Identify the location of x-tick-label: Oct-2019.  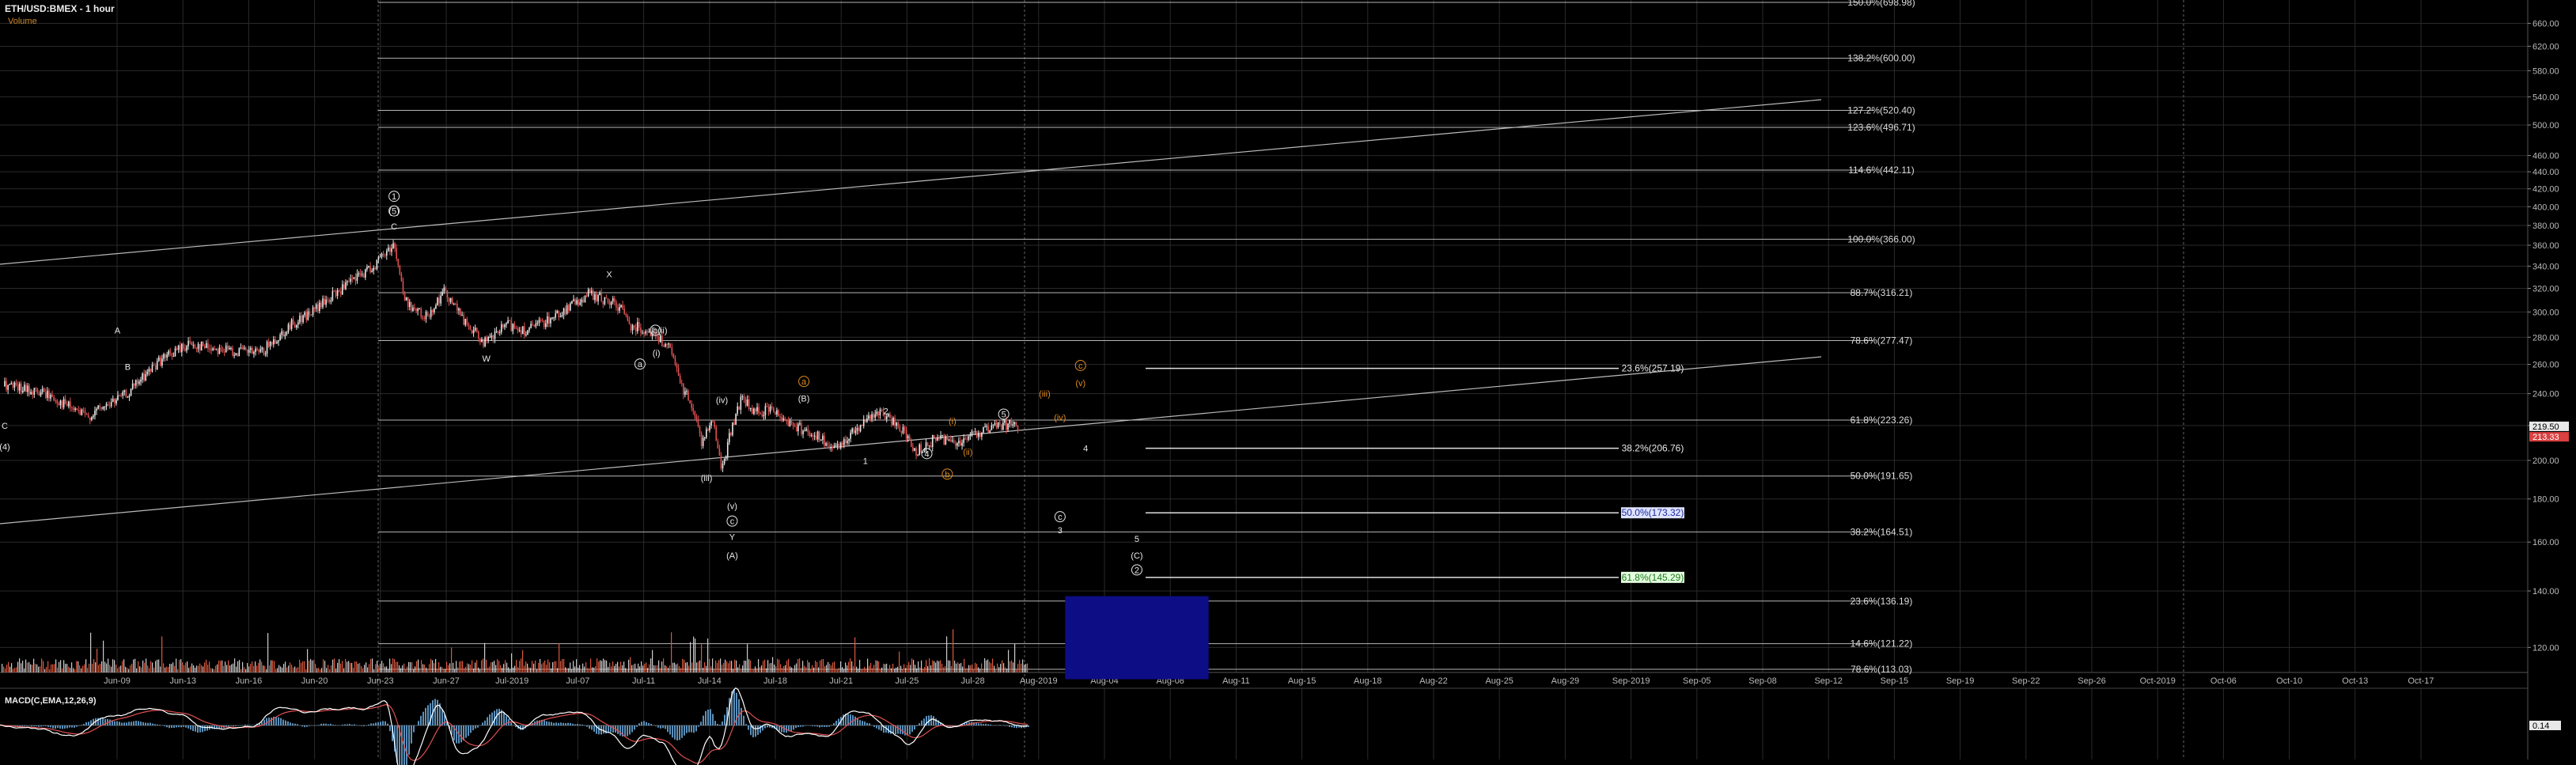
(2158, 681).